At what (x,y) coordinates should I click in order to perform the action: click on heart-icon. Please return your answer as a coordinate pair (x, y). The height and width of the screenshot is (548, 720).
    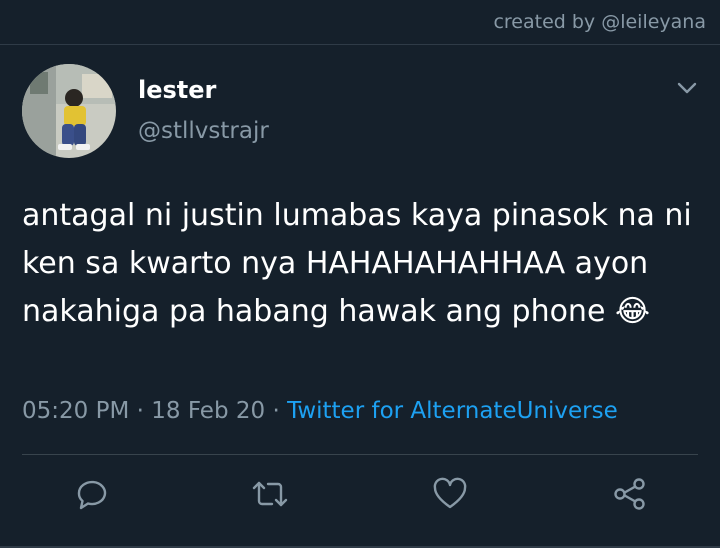
    Looking at the image, I should click on (450, 493).